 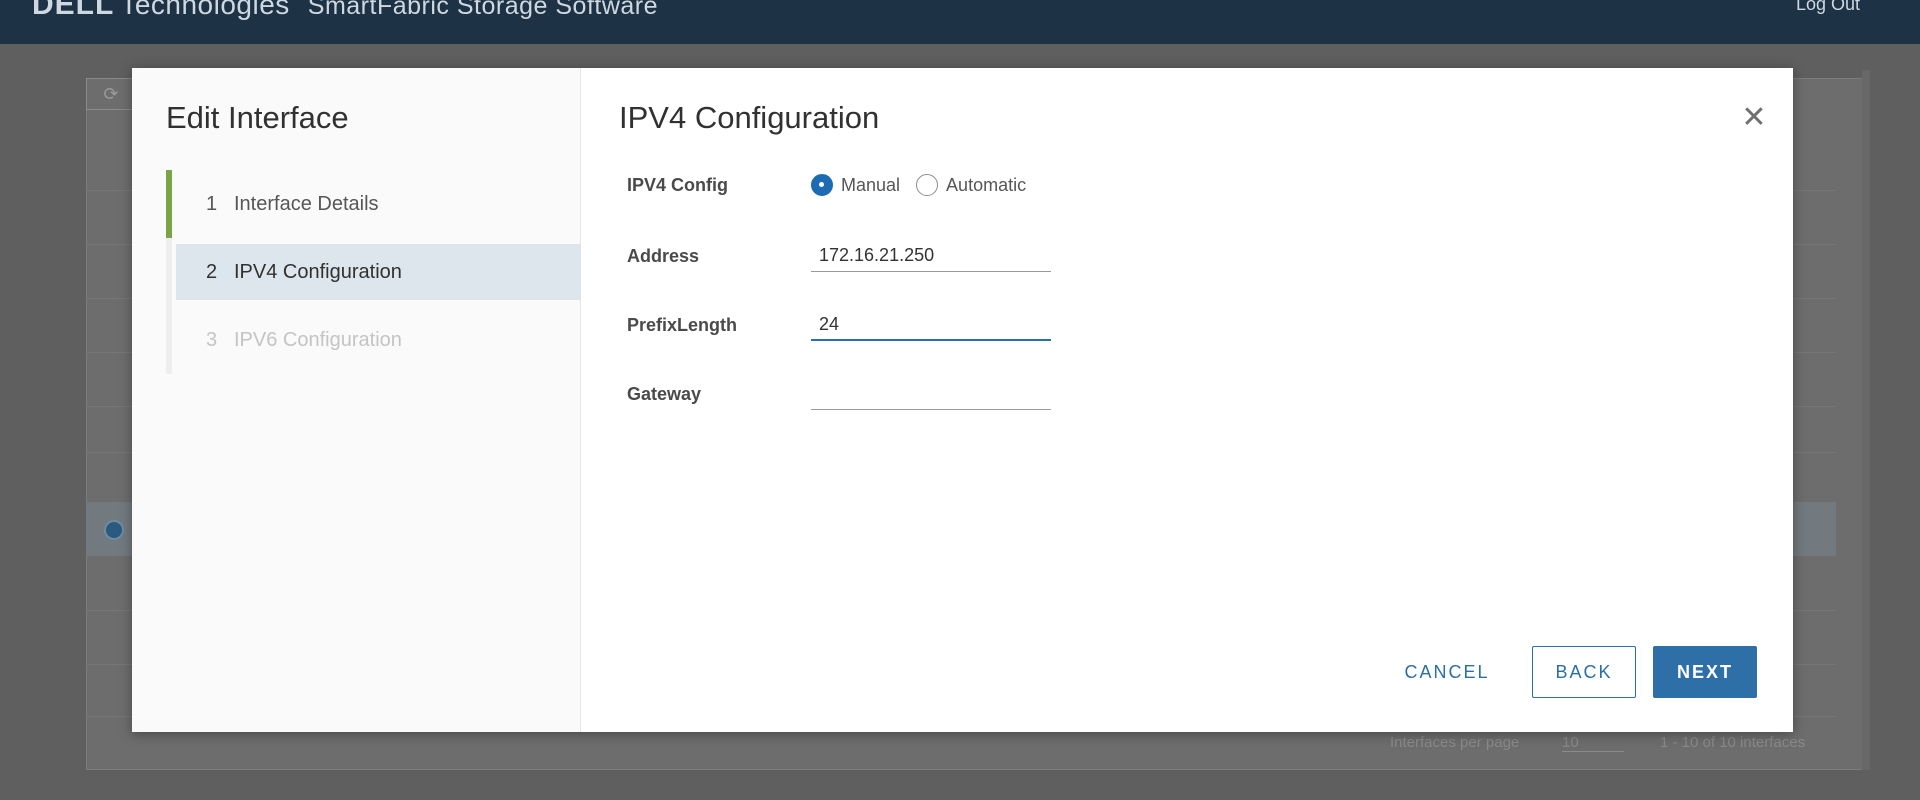 I want to click on address-input, so click(x=931, y=256).